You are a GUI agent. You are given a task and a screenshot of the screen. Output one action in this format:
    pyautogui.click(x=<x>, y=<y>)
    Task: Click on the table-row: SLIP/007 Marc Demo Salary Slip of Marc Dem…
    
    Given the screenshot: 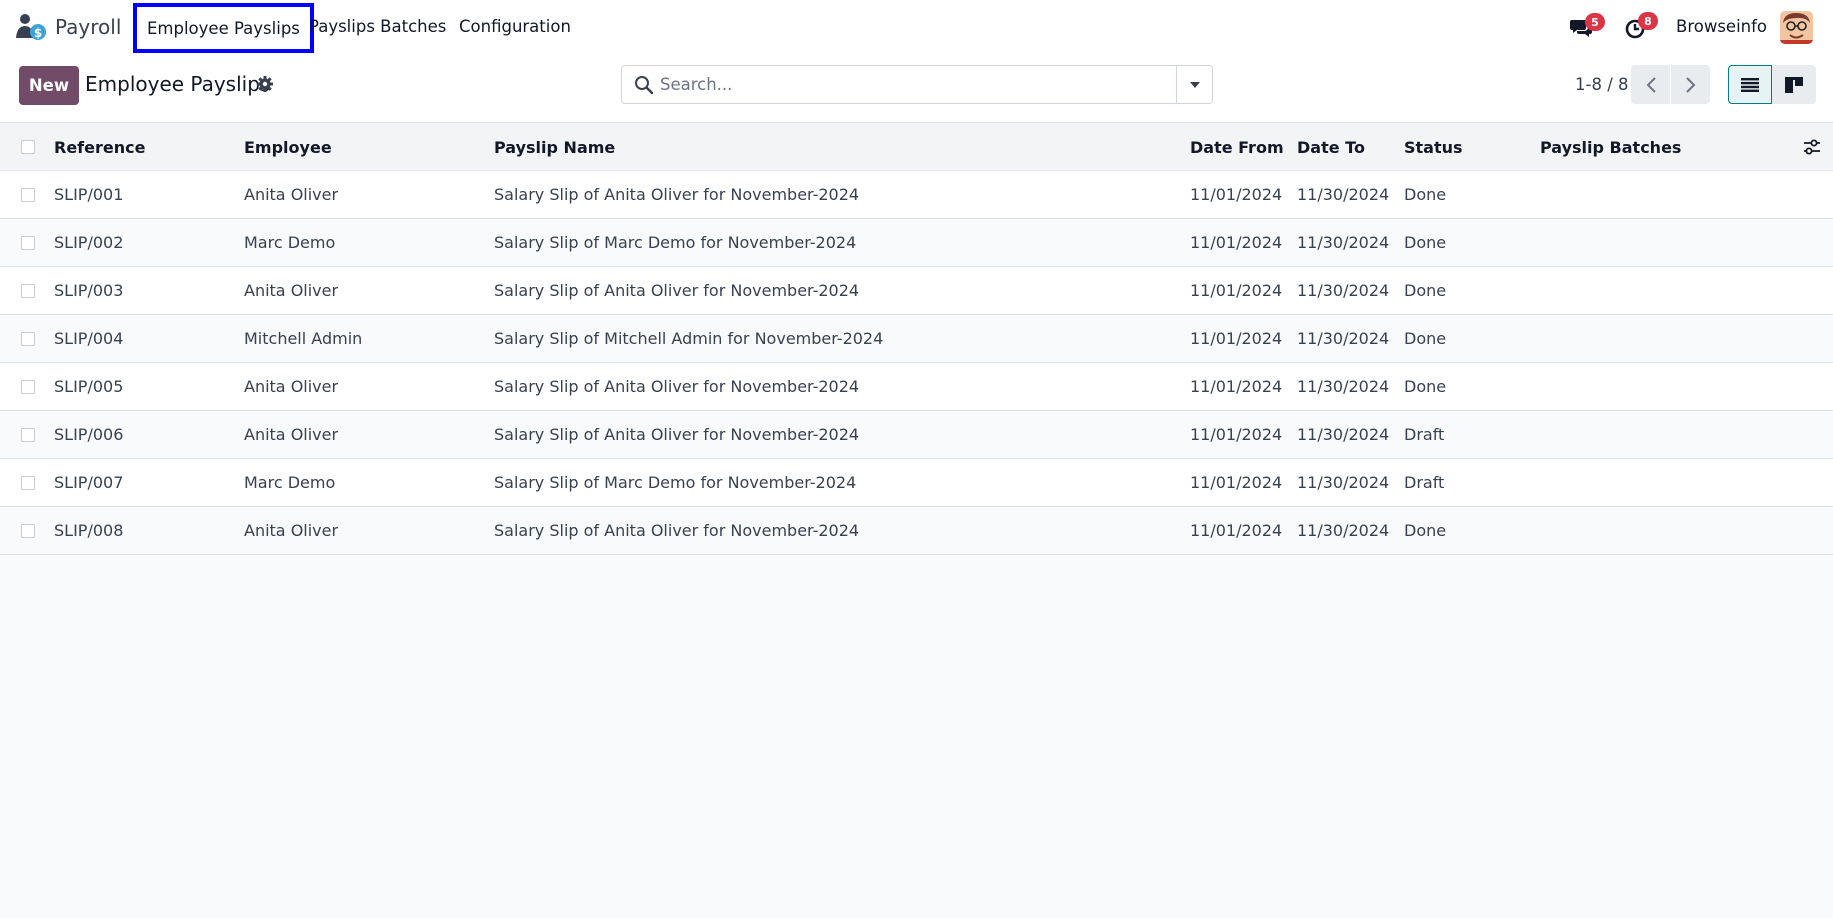 What is the action you would take?
    pyautogui.click(x=916, y=483)
    